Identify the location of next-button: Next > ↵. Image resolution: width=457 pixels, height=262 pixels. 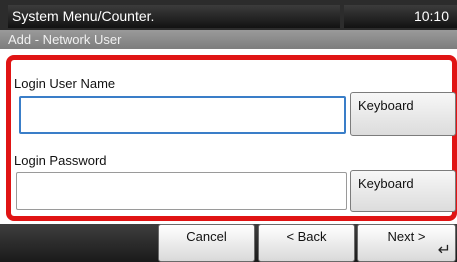
(406, 243).